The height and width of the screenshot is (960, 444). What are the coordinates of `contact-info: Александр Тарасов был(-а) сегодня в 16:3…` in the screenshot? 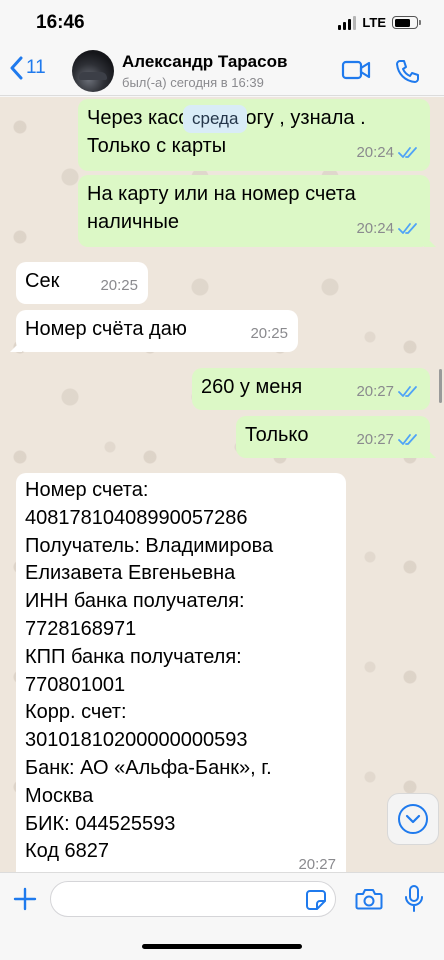 It's located at (204, 71).